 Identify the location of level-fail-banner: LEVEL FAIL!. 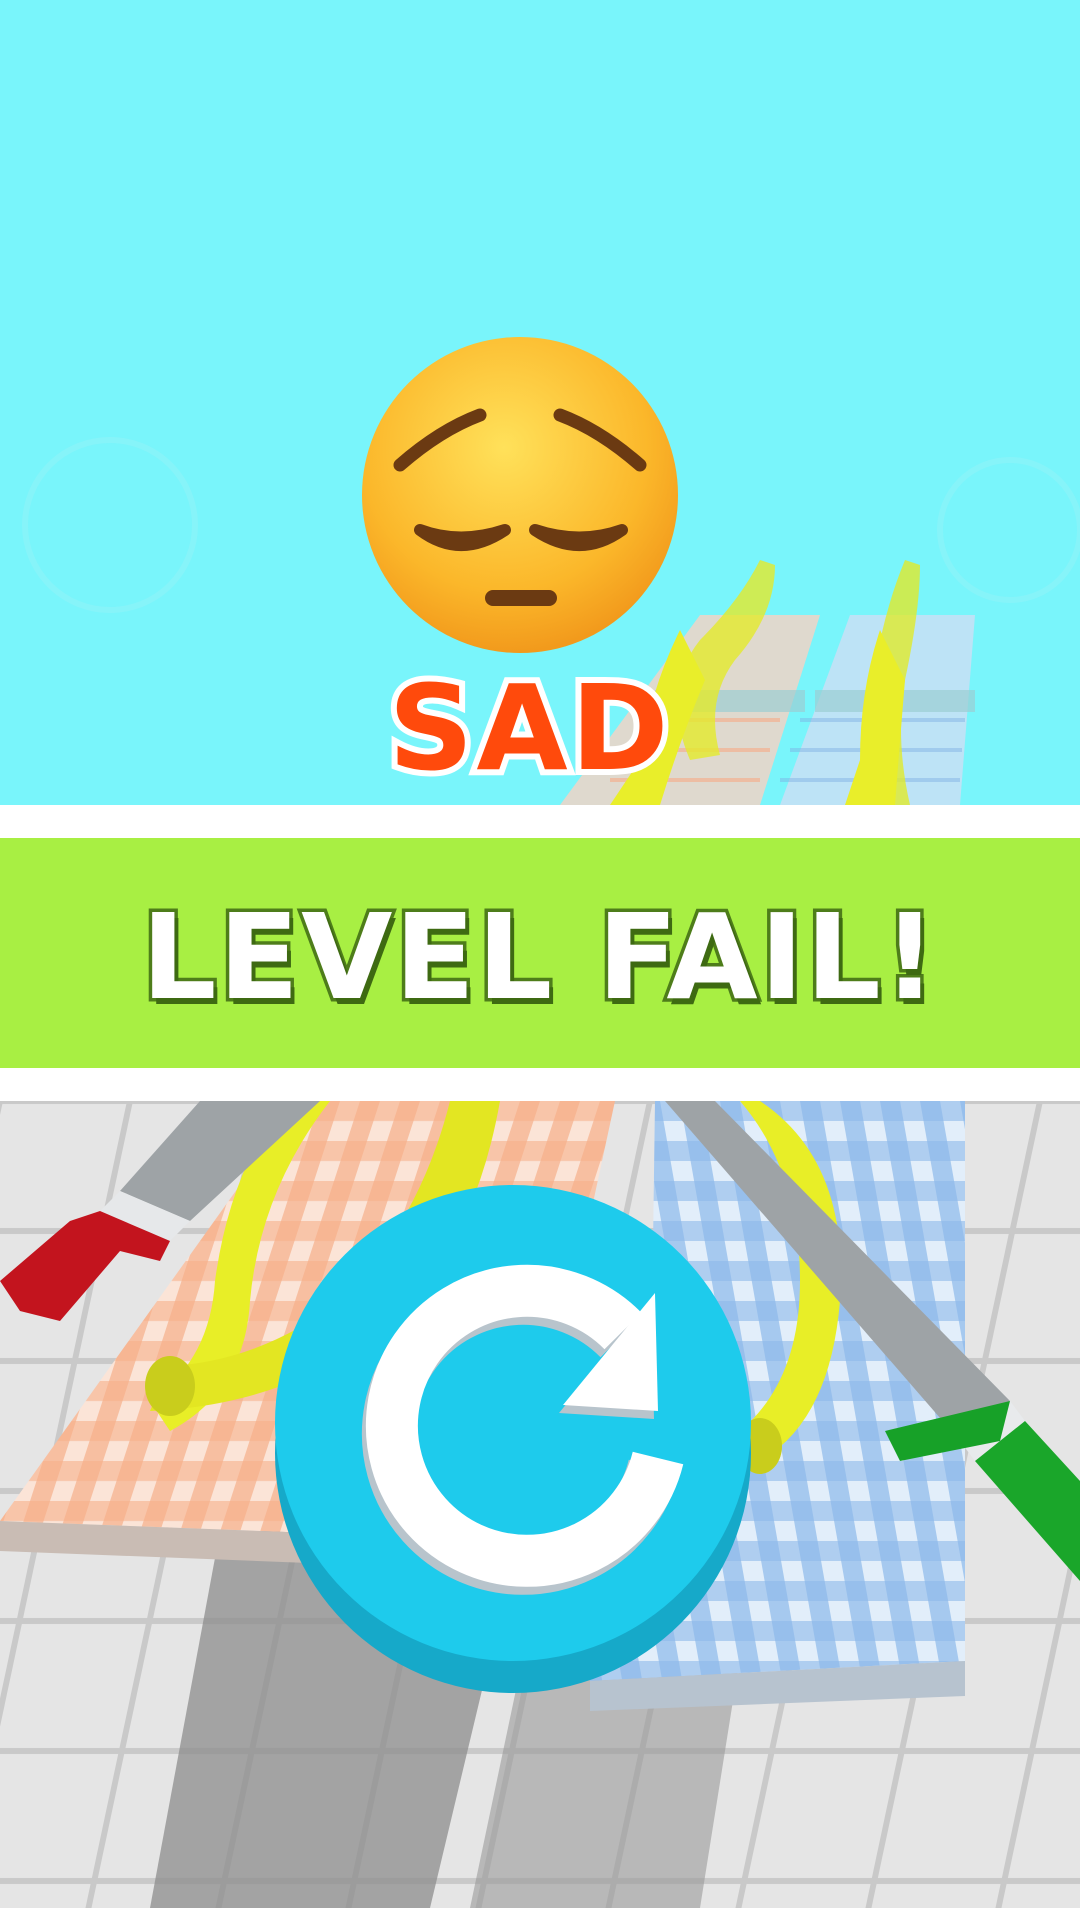
(540, 953).